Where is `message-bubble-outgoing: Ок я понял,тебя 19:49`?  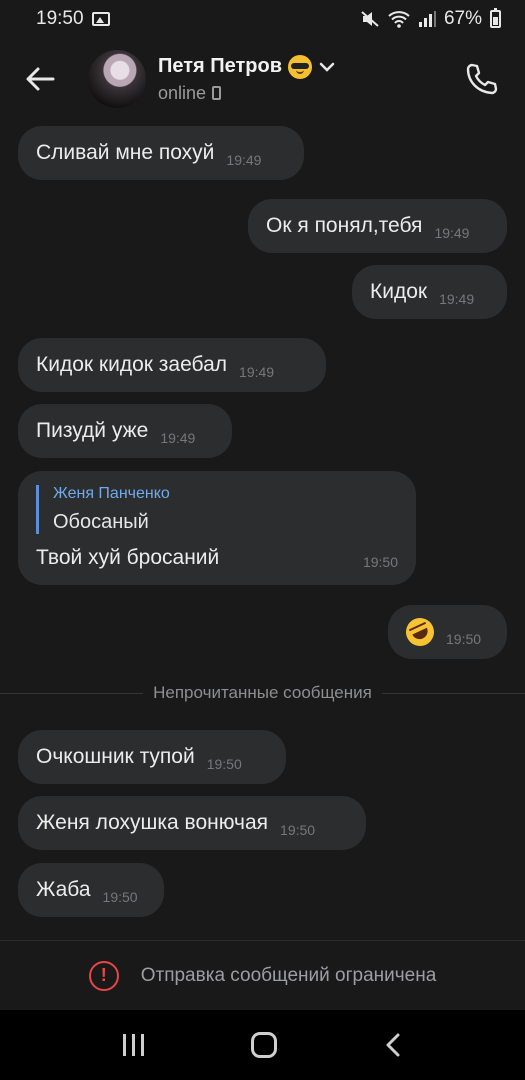 message-bubble-outgoing: Ок я понял,тебя 19:49 is located at coordinates (377, 226).